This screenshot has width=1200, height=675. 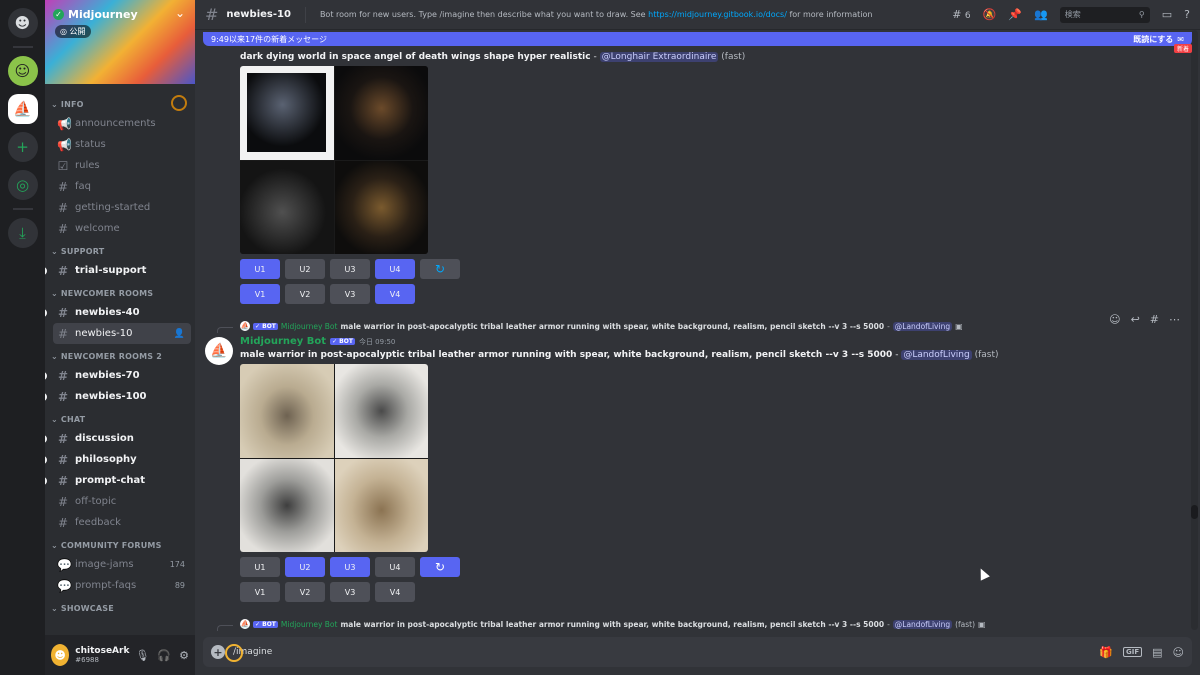 I want to click on headphones-icon: 🎧, so click(x=164, y=655).